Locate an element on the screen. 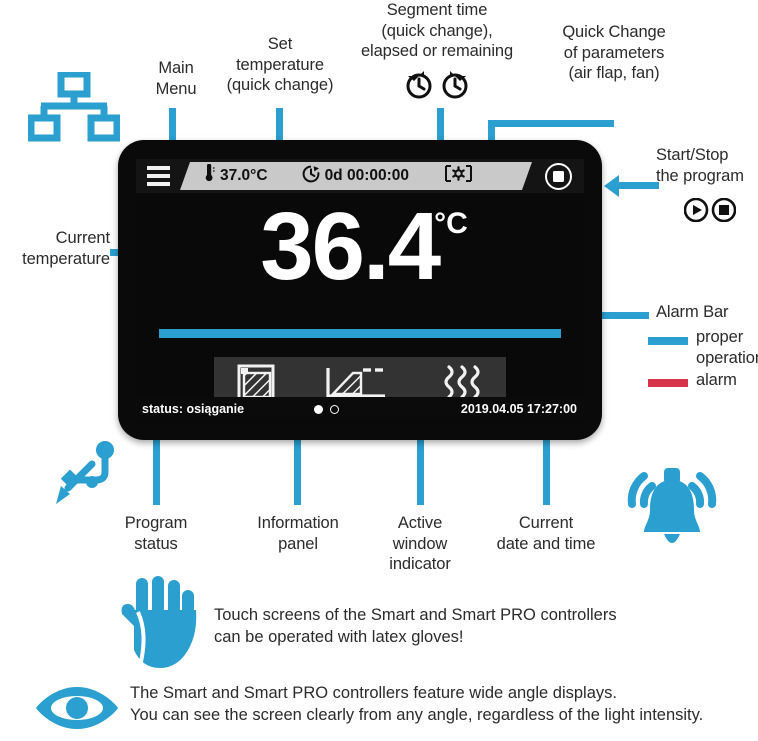  current-temperature-display: 36.4 °C is located at coordinates (360, 247).